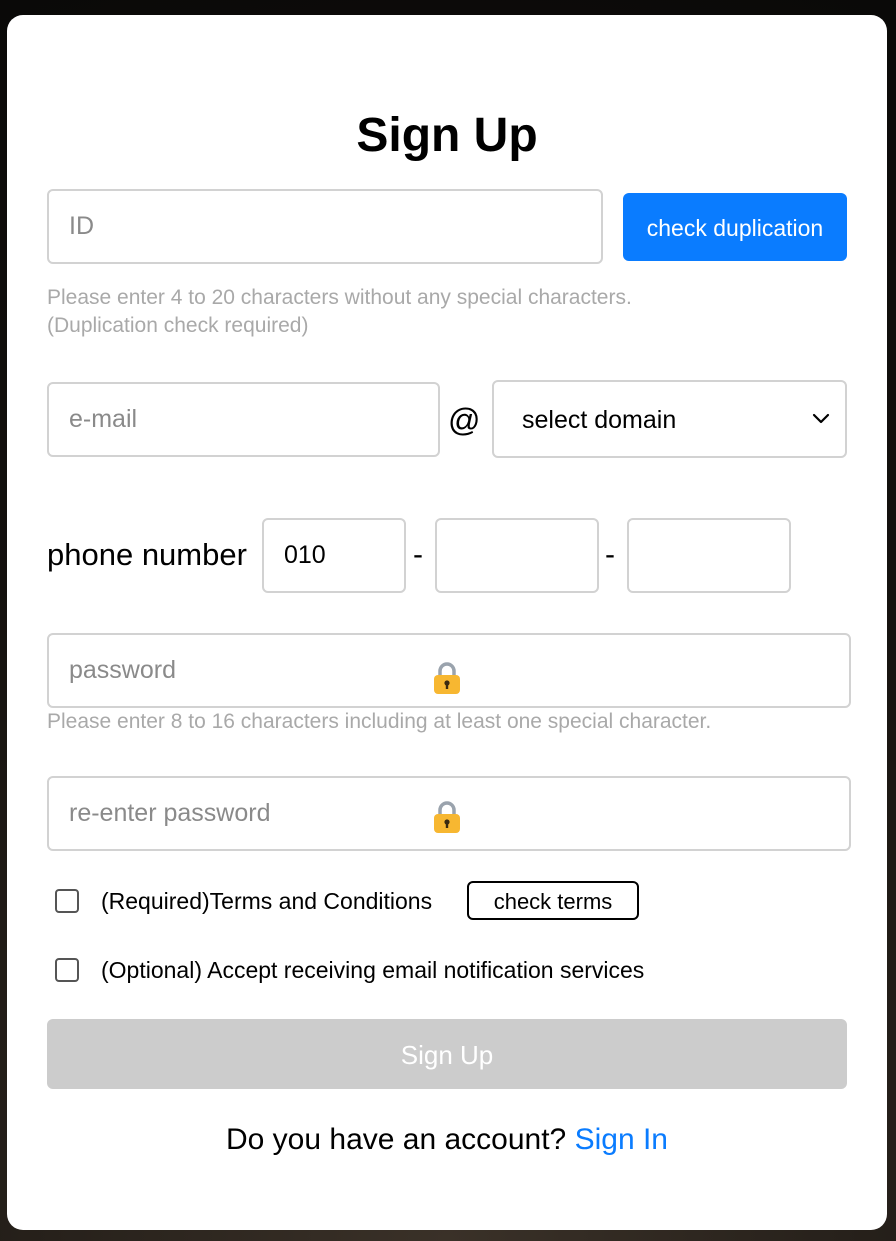 This screenshot has height=1241, width=896. Describe the element at coordinates (267, 901) in the screenshot. I see `terms-required-label: (Required)Terms and Conditions` at that location.